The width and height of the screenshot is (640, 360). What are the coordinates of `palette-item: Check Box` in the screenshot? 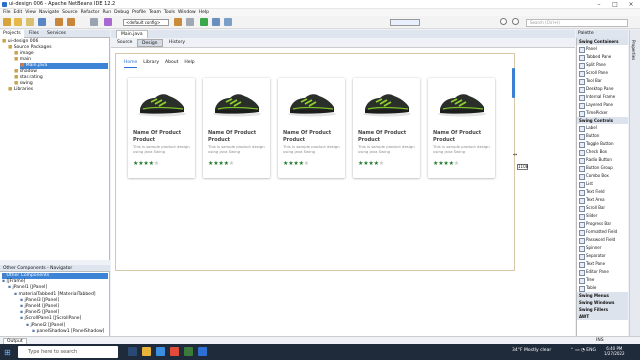 It's located at (602, 152).